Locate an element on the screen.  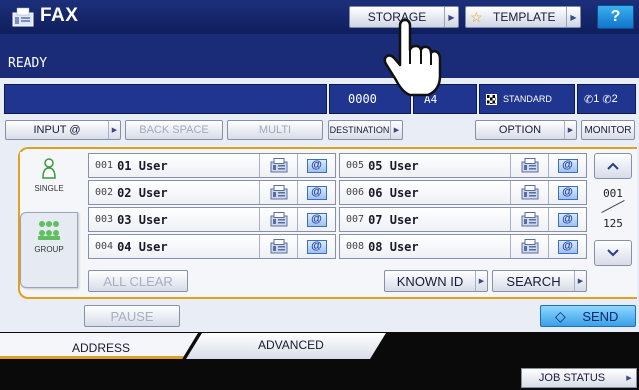
input-at-button: INPUT @ ▶ is located at coordinates (63, 130).